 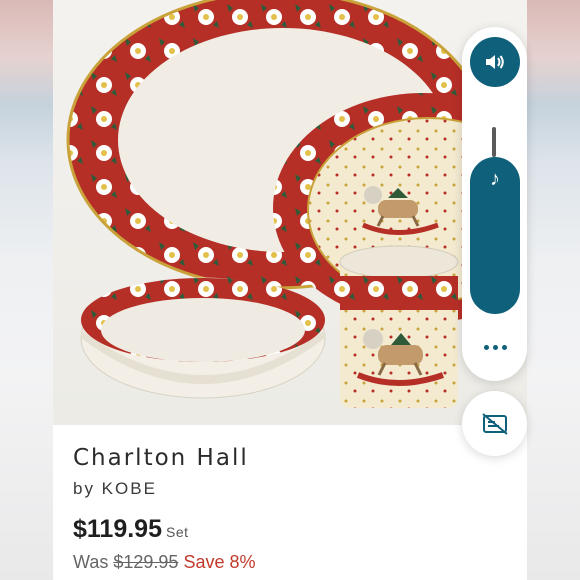 I want to click on captions-off-icon, so click(x=494, y=423).